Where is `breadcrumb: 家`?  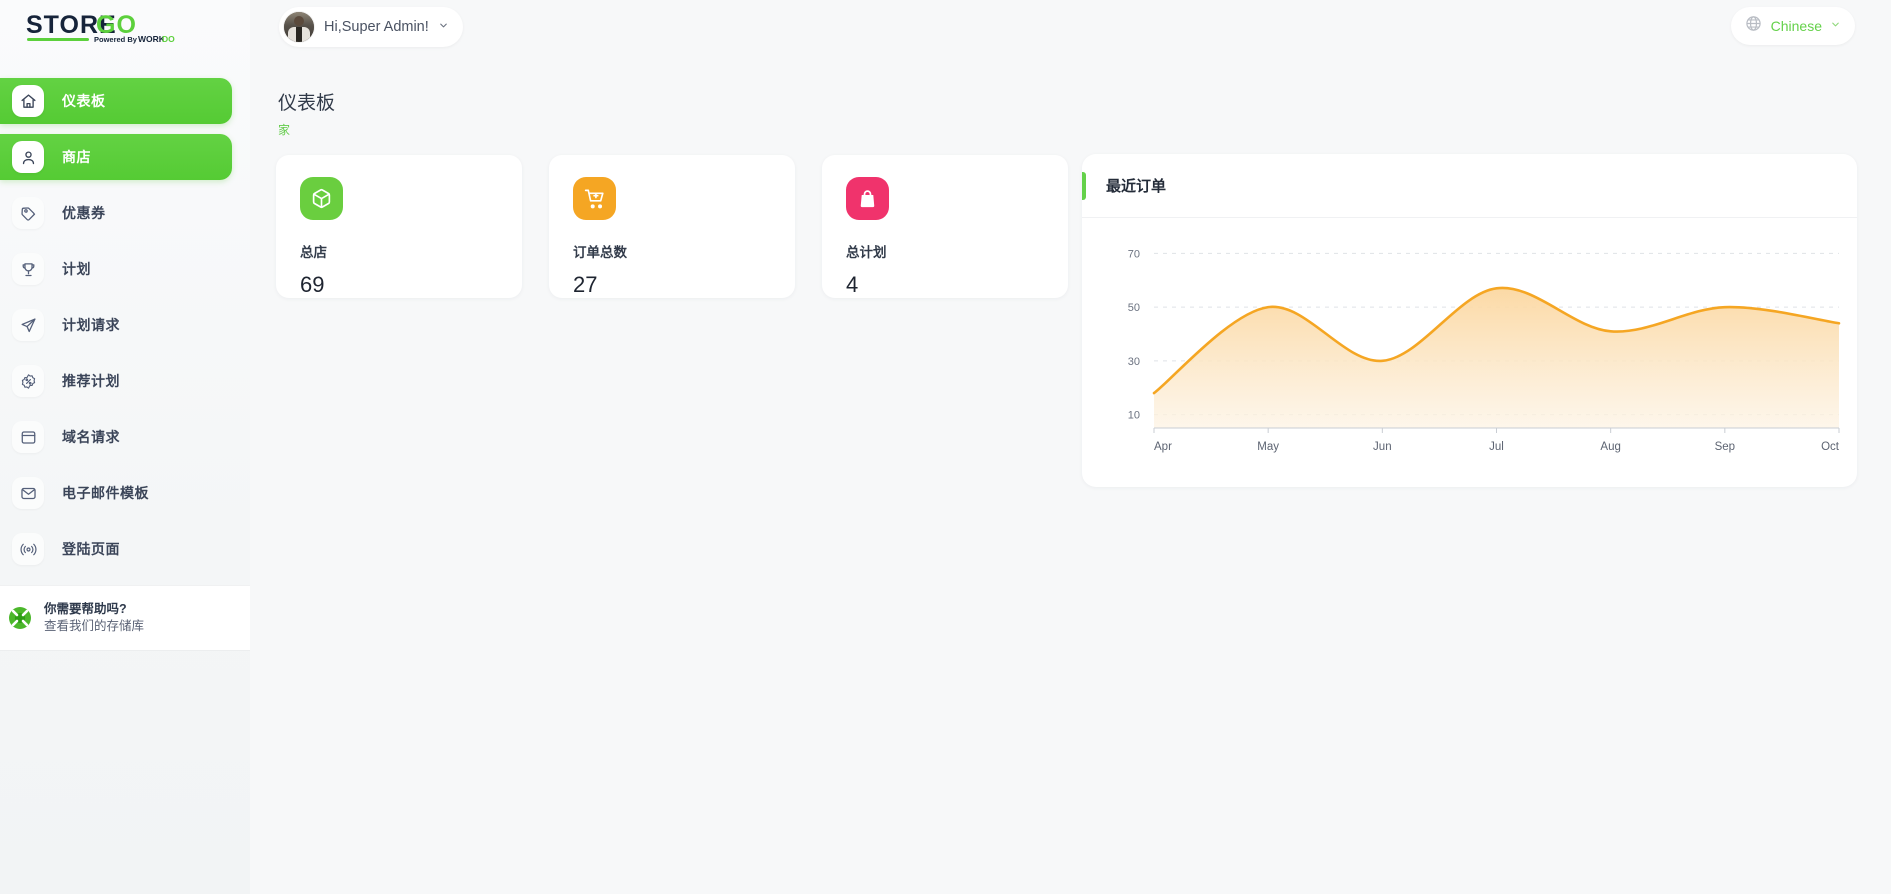 breadcrumb: 家 is located at coordinates (306, 129).